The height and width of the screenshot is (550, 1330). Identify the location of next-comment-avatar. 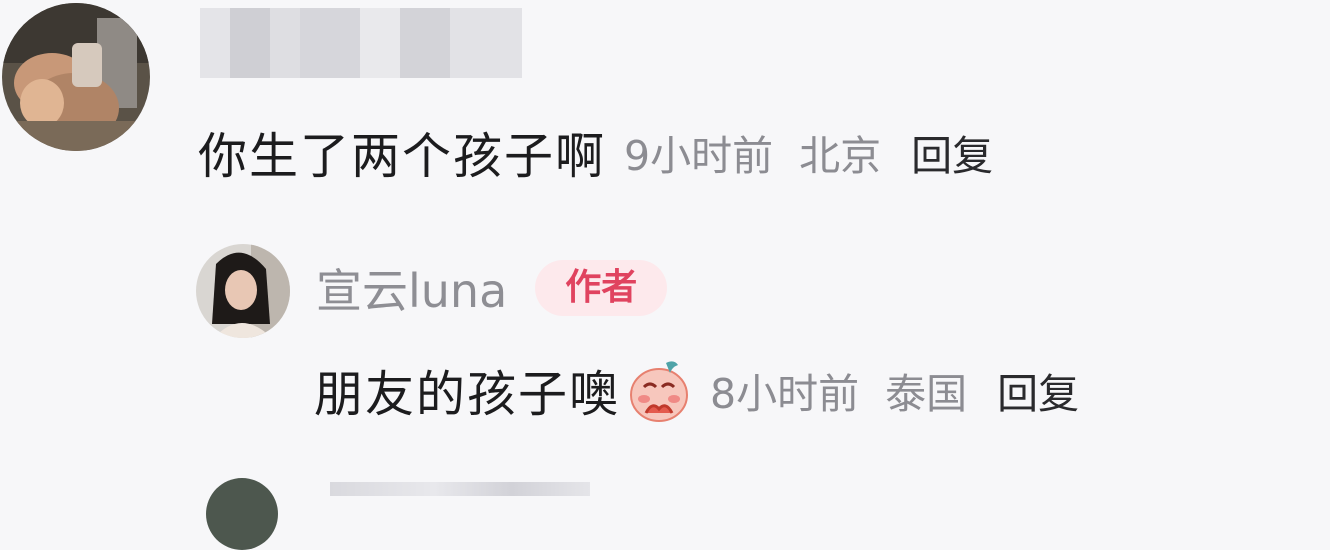
(242, 514).